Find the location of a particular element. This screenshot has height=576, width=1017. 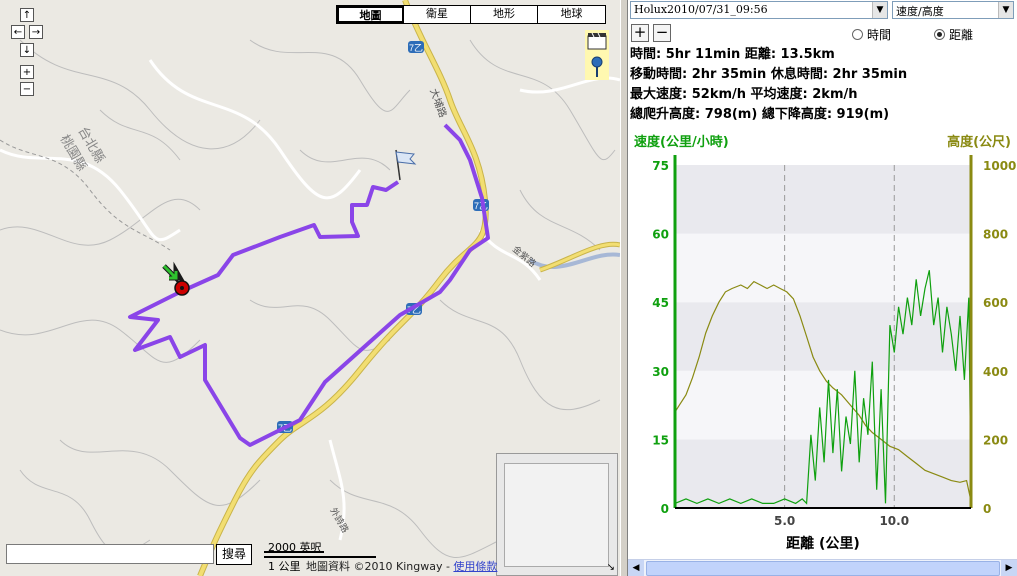

zoom-out-button: − is located at coordinates (27, 89).